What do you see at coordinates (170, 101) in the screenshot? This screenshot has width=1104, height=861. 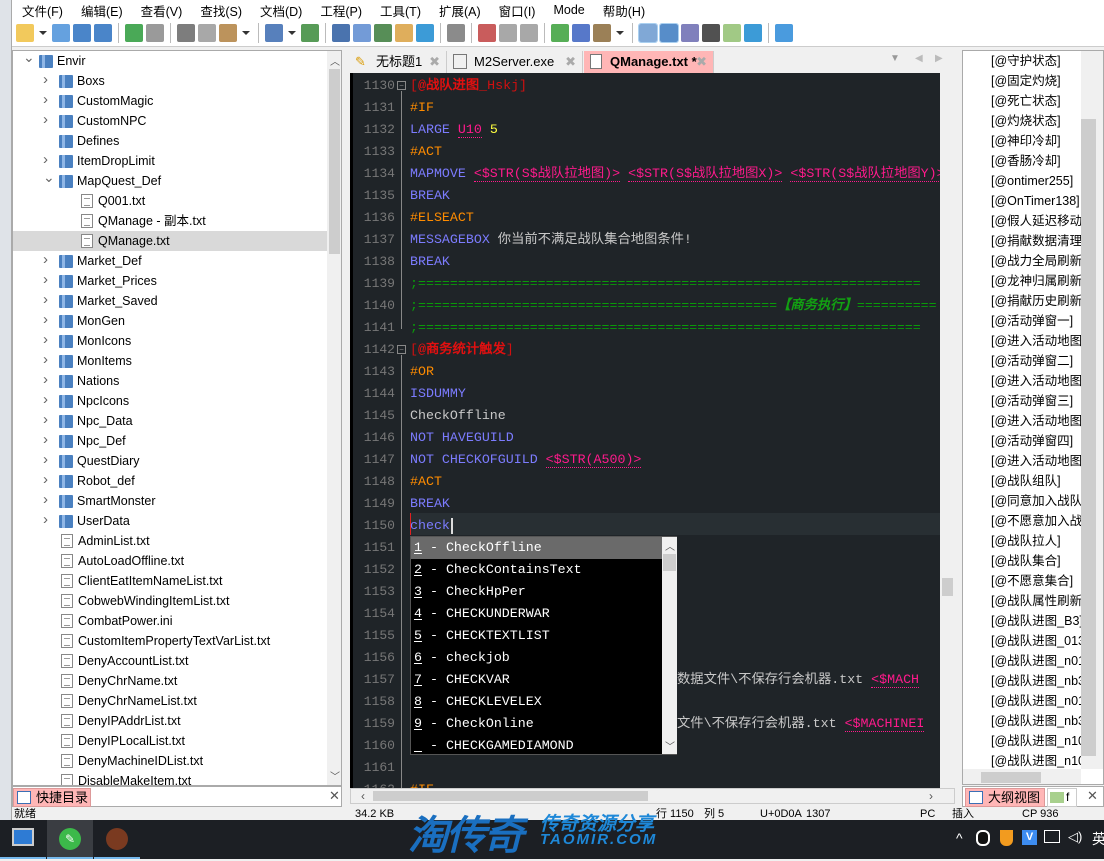 I see `tree-item: › CustomMagic` at bounding box center [170, 101].